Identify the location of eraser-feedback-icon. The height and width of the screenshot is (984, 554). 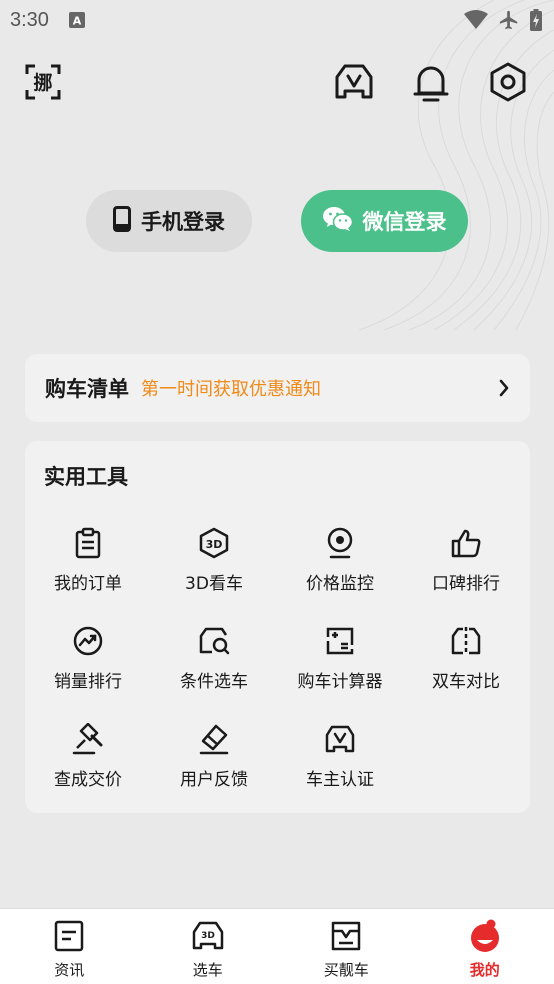
(214, 739).